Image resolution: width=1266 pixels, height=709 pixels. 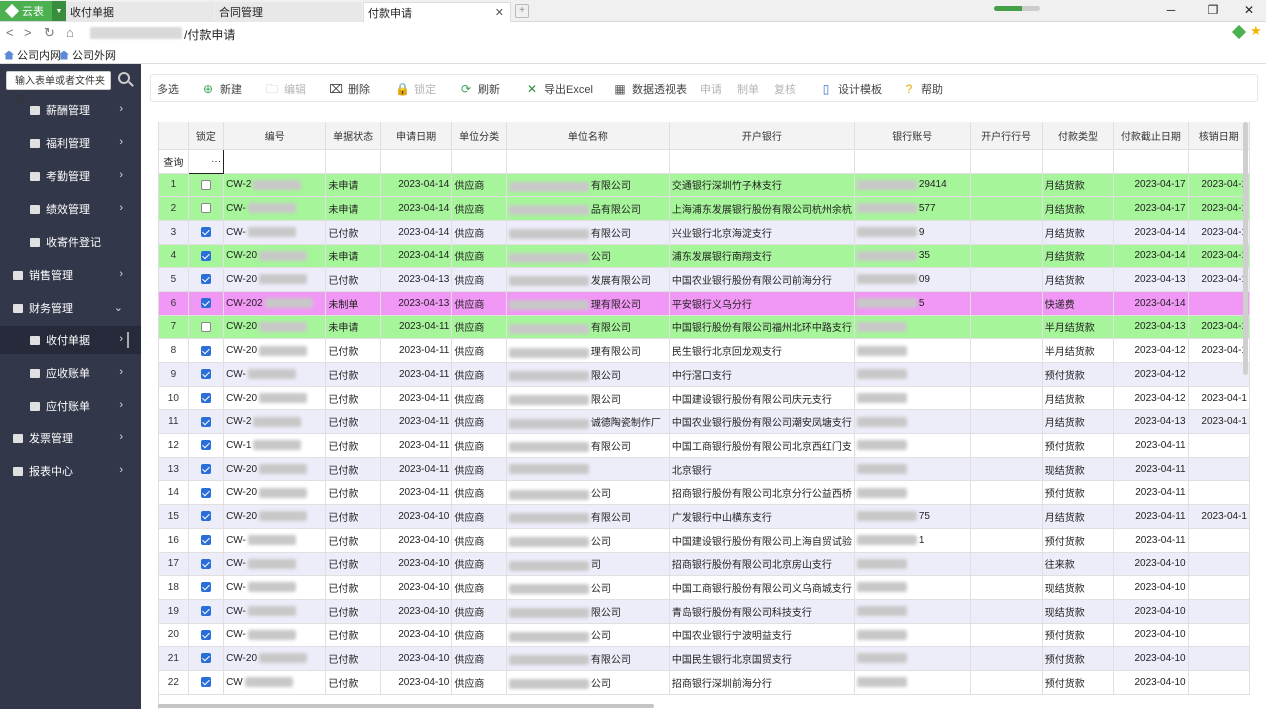 I want to click on cell-account: 09, so click(x=912, y=279).